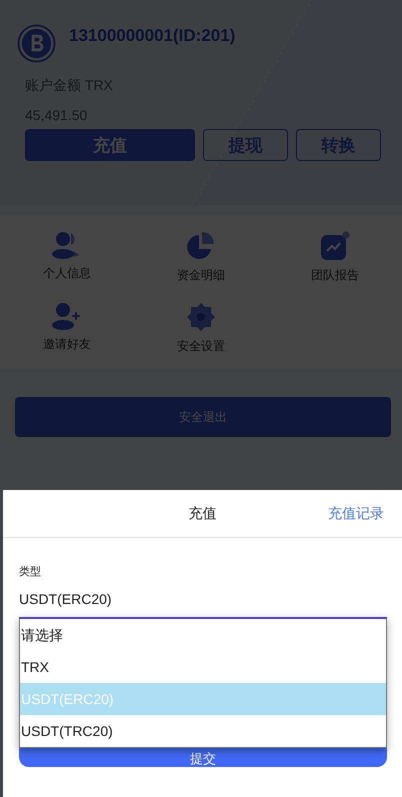 The width and height of the screenshot is (402, 797). I want to click on menu-item-label: 邀请好友, so click(67, 344).